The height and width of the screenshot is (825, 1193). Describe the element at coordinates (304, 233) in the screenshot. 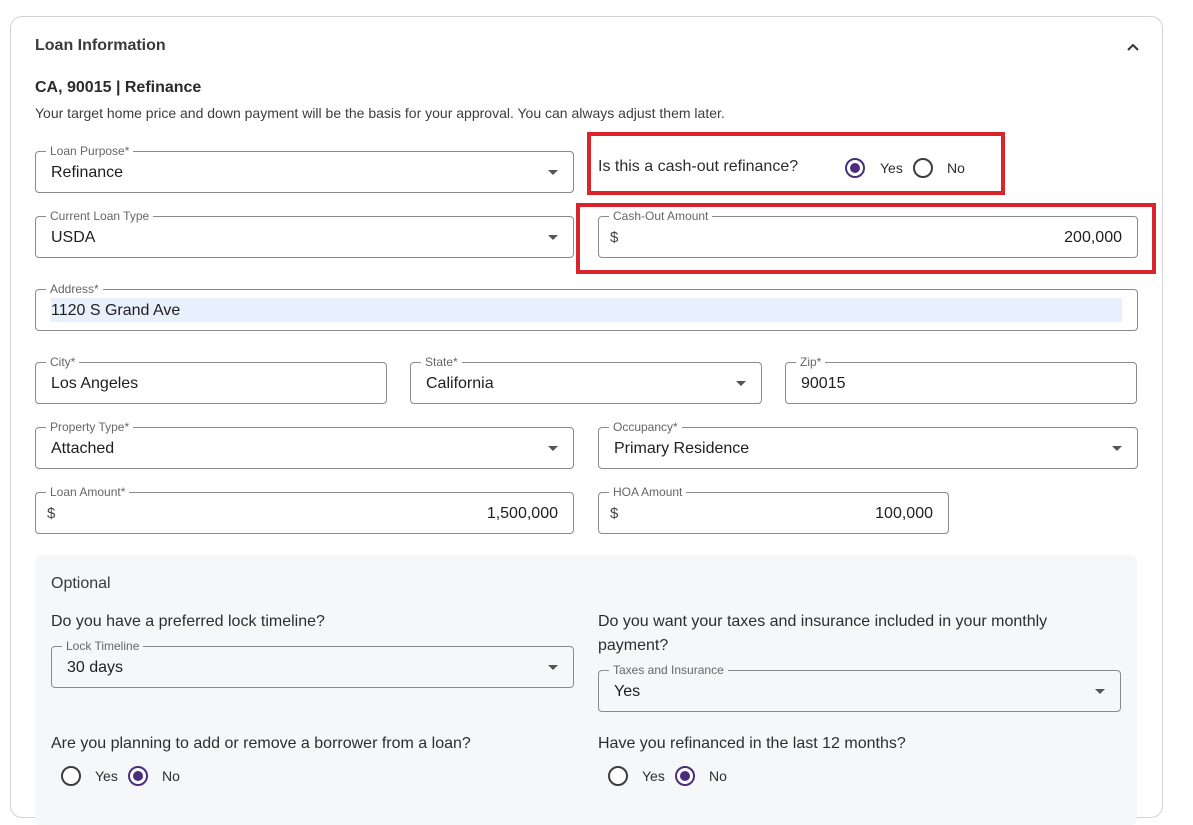

I see `current-loan-type-select: Current Loan Type USDA` at that location.